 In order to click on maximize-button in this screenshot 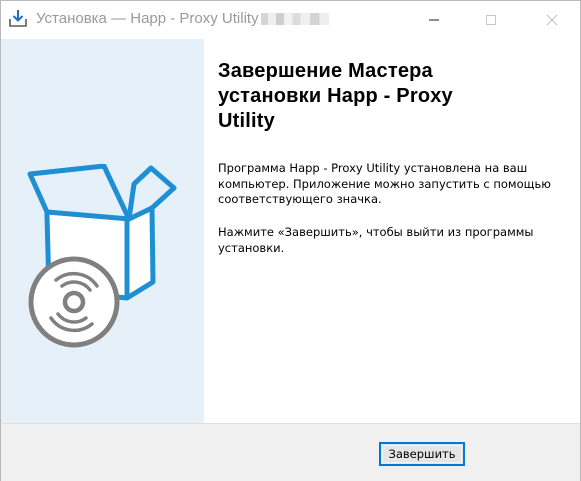, I will do `click(491, 20)`.